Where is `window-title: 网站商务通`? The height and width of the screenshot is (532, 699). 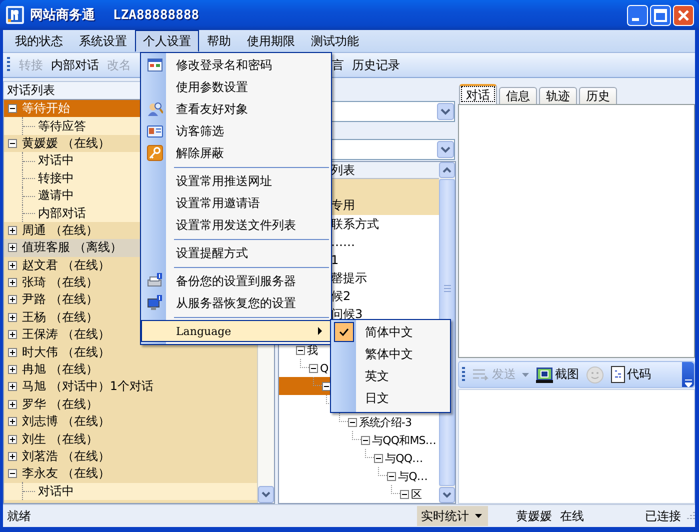
window-title: 网站商务通 is located at coordinates (62, 15).